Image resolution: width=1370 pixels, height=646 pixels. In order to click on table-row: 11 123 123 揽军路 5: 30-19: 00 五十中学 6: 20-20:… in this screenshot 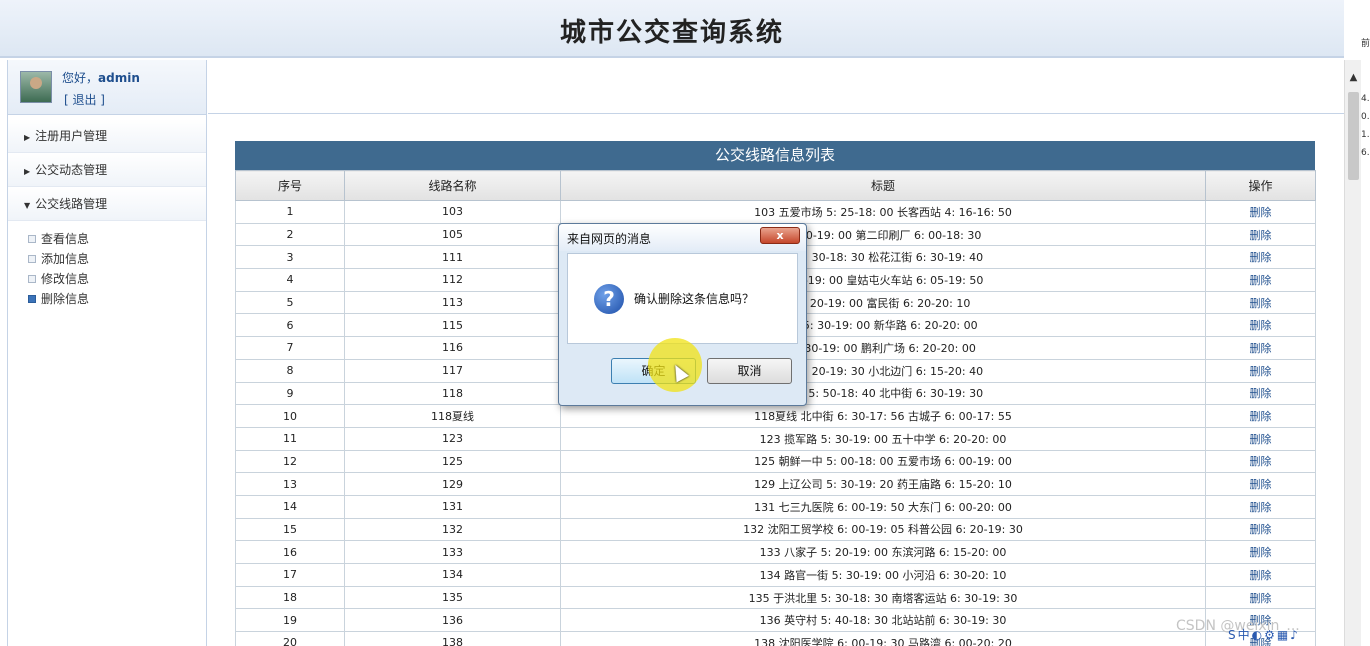, I will do `click(775, 438)`.